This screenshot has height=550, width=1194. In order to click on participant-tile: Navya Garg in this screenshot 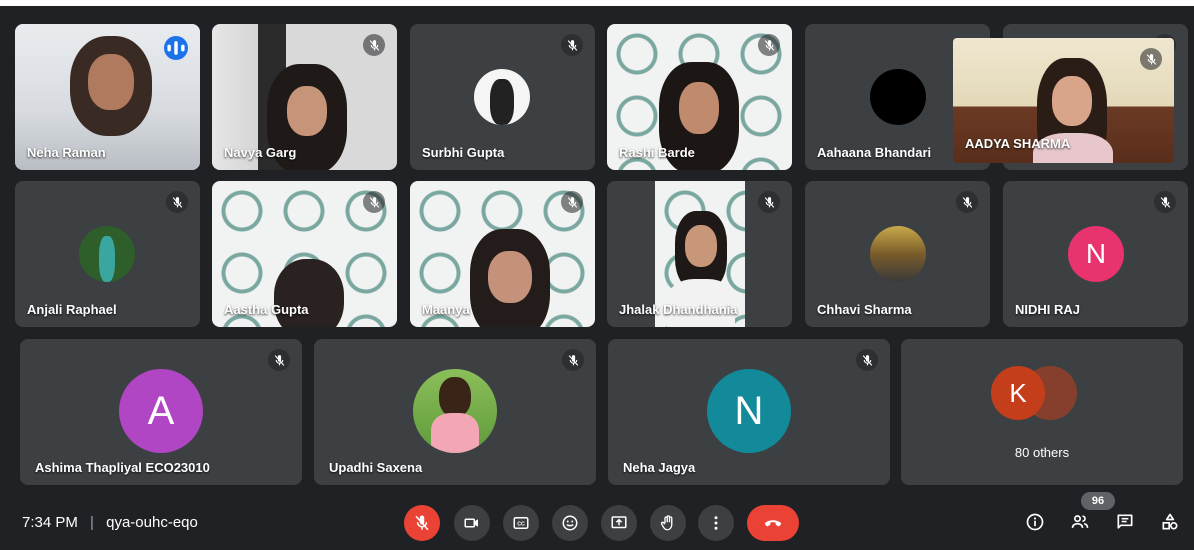, I will do `click(304, 97)`.